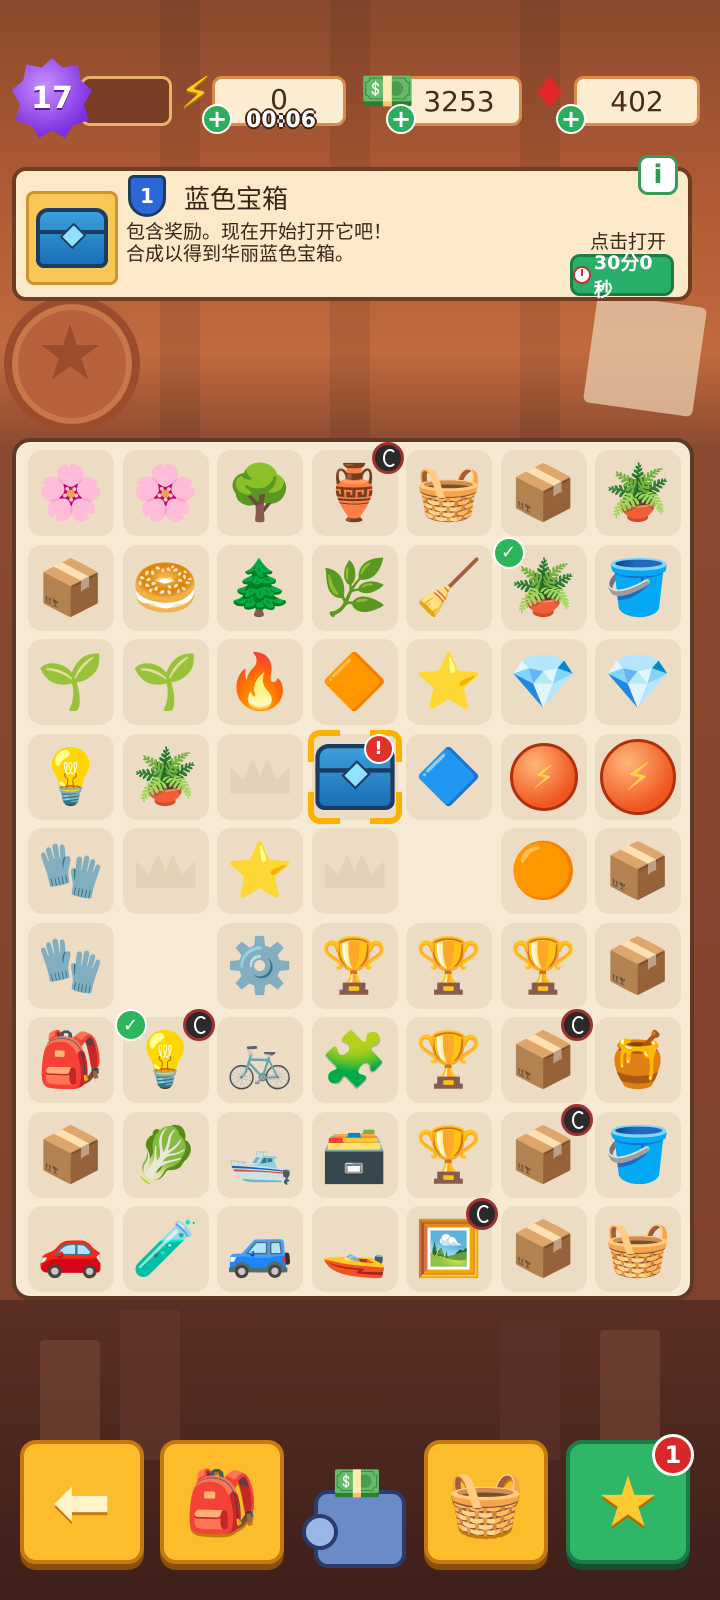 The image size is (720, 1600). What do you see at coordinates (452, 1245) in the screenshot?
I see `board-cell: 🖼️` at bounding box center [452, 1245].